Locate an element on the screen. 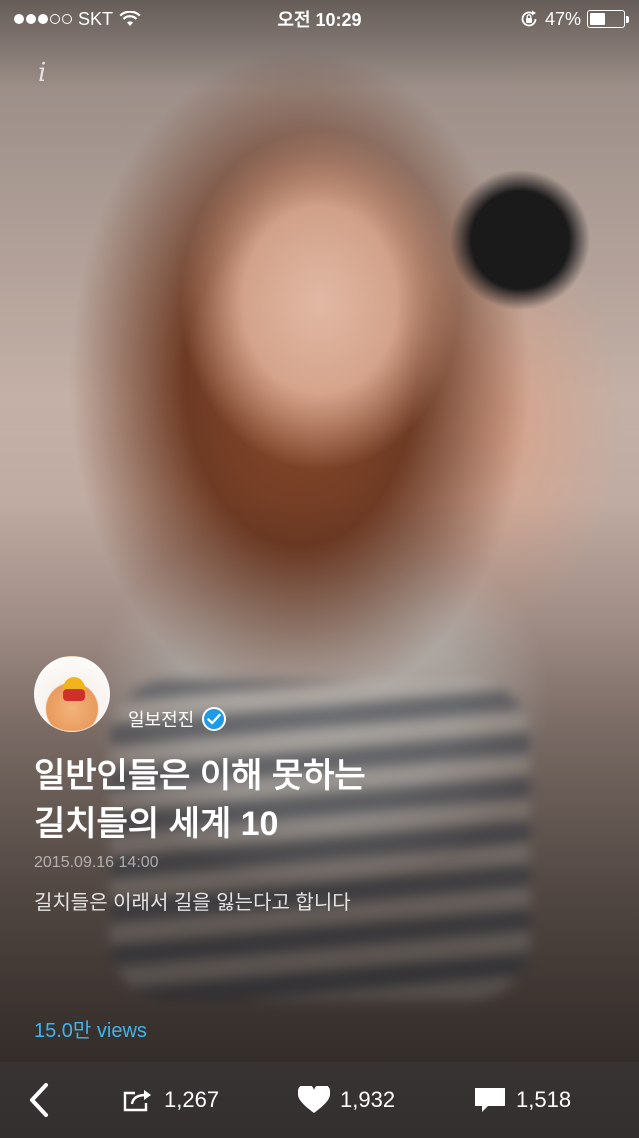 The image size is (639, 1138). verified-badge-icon is located at coordinates (214, 719).